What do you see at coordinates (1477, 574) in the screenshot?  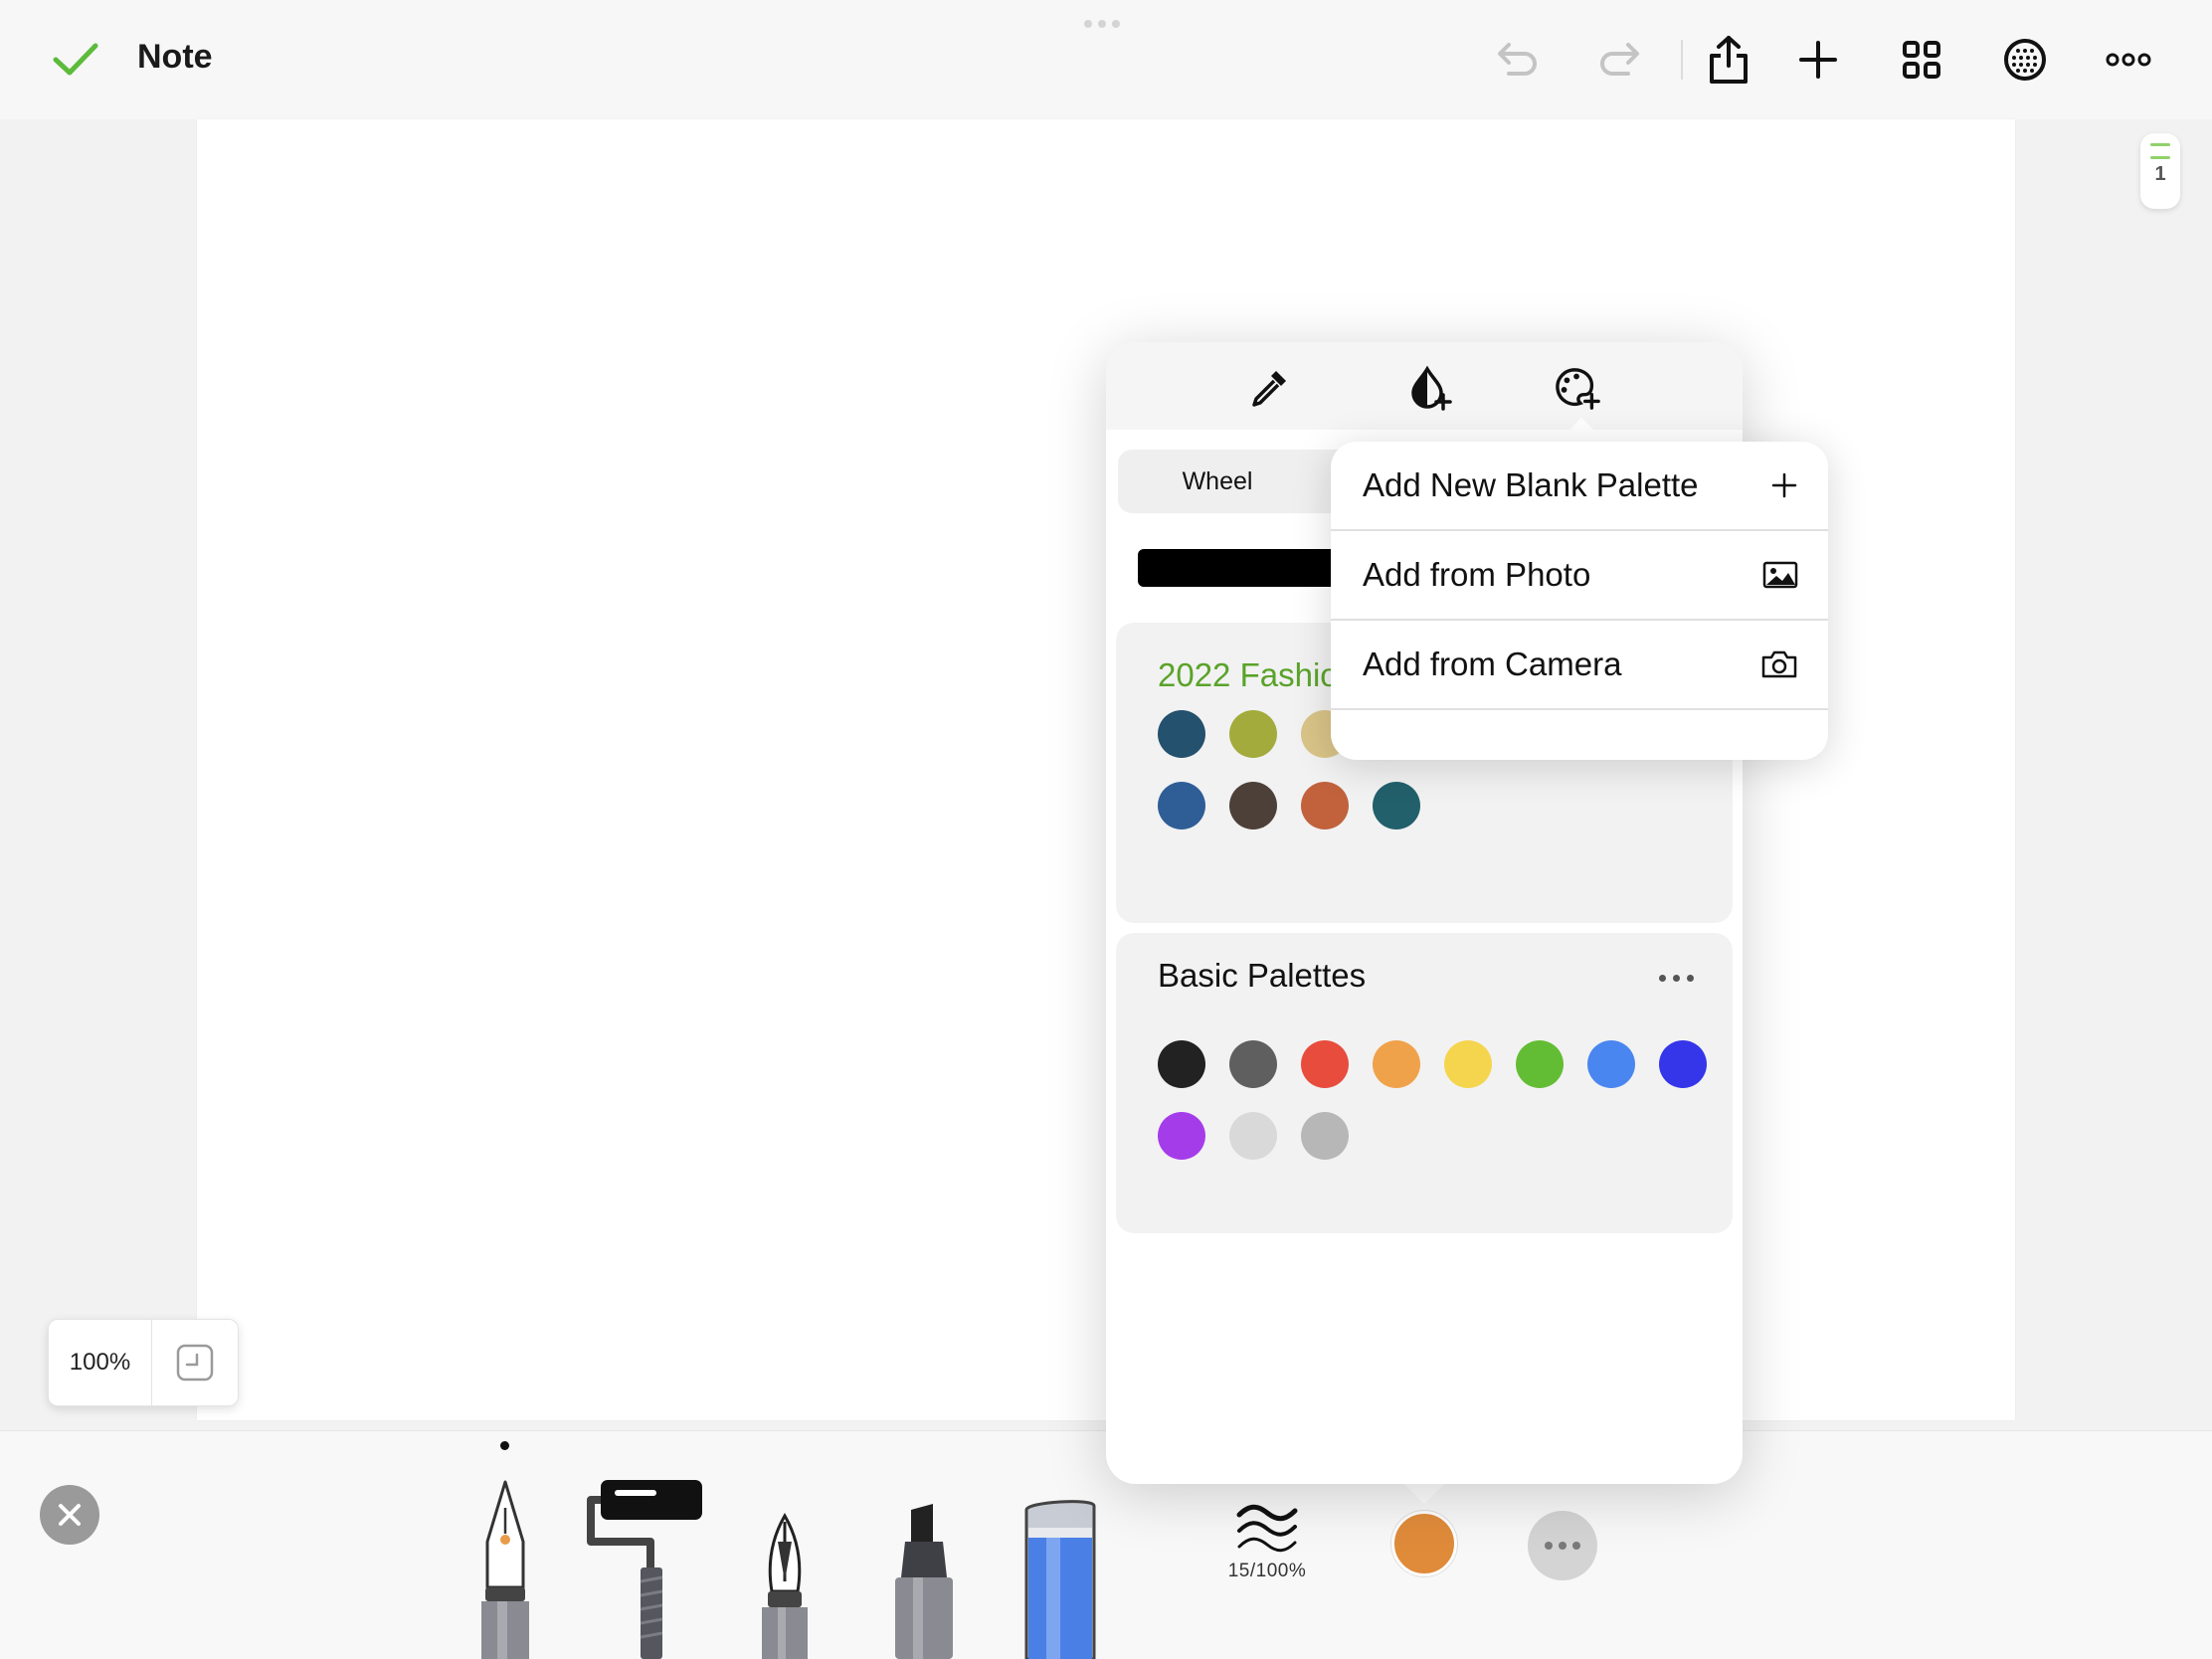 I see `menu-item-label: Add from Photo` at bounding box center [1477, 574].